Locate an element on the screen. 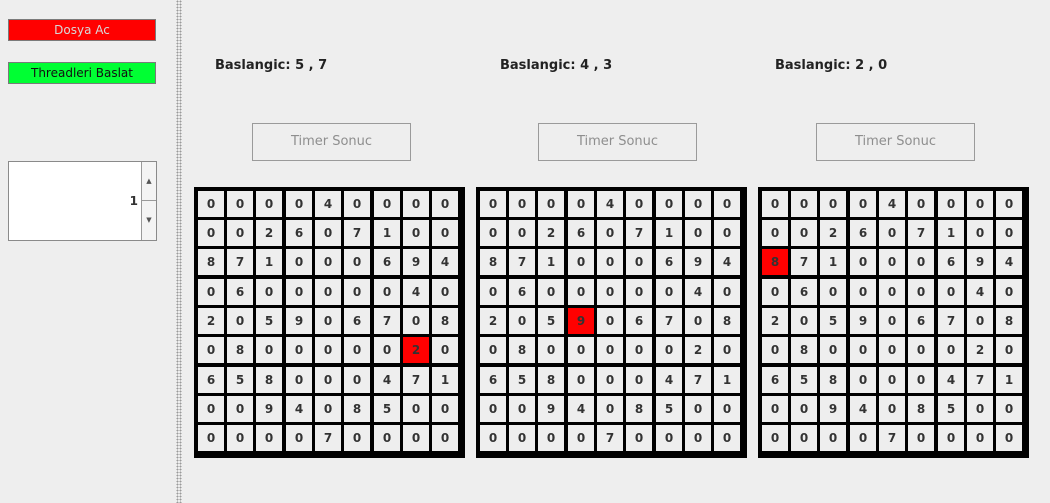 This screenshot has height=503, width=1050. timer-result-button-1: Timer Sonuc is located at coordinates (331, 142).